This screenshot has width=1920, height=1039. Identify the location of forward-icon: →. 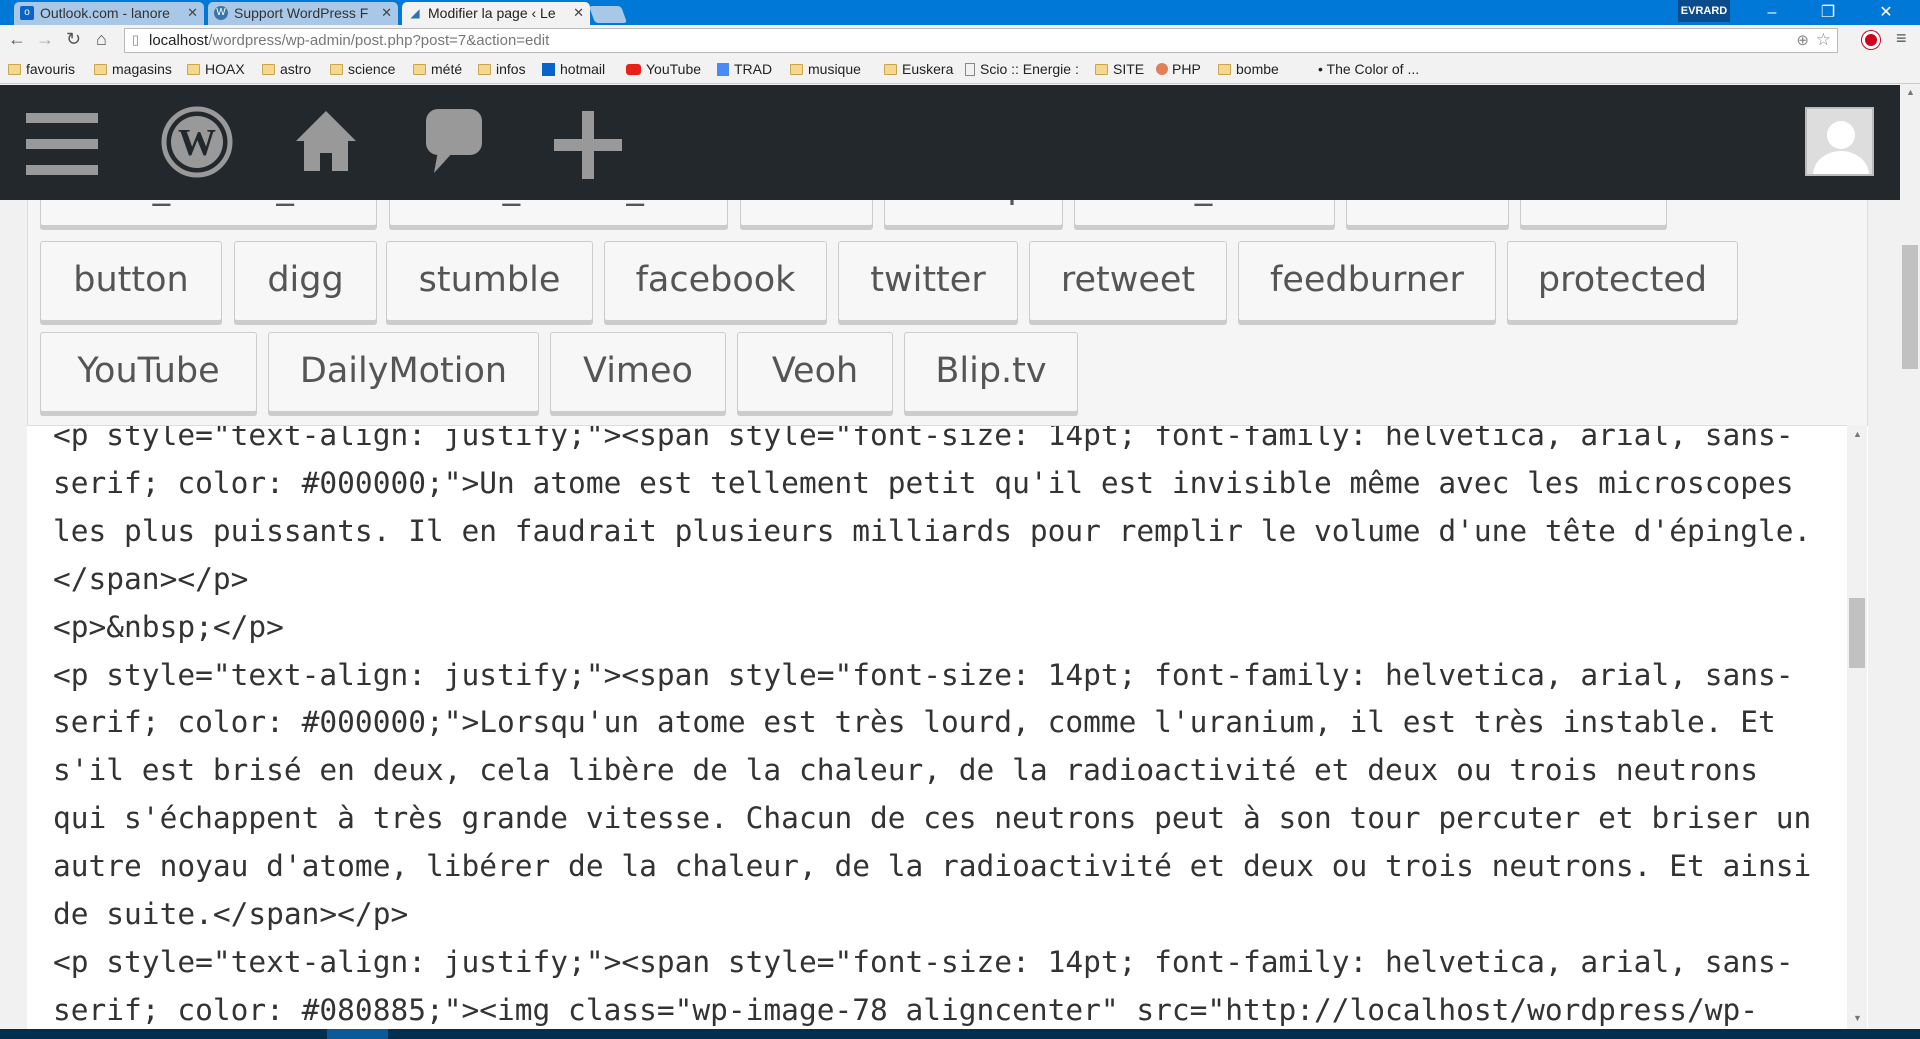
(45, 39).